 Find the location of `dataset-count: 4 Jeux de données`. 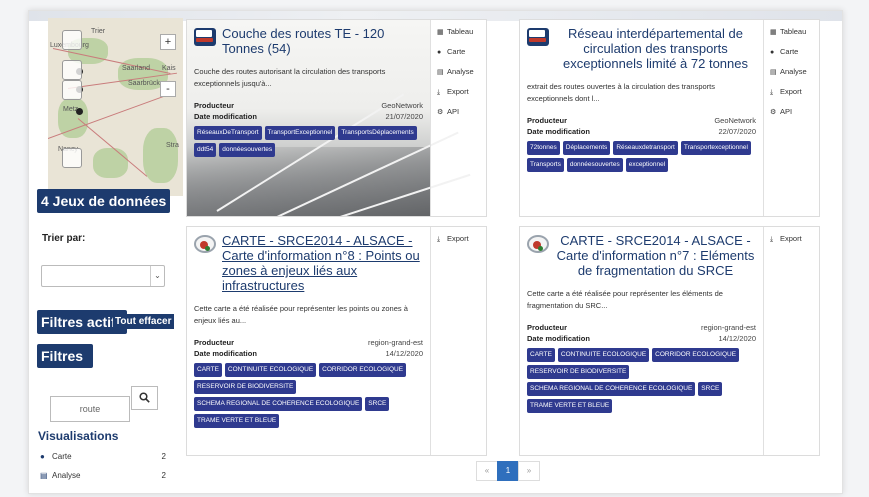

dataset-count: 4 Jeux de données is located at coordinates (104, 201).